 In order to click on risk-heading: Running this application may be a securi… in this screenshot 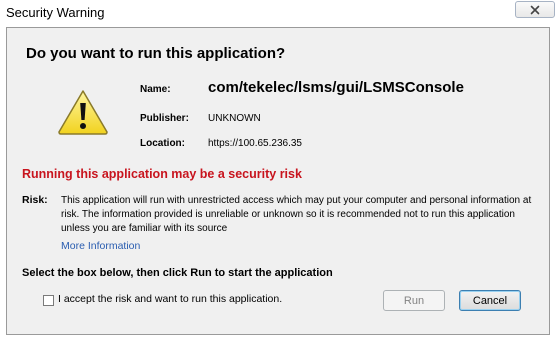, I will do `click(162, 174)`.